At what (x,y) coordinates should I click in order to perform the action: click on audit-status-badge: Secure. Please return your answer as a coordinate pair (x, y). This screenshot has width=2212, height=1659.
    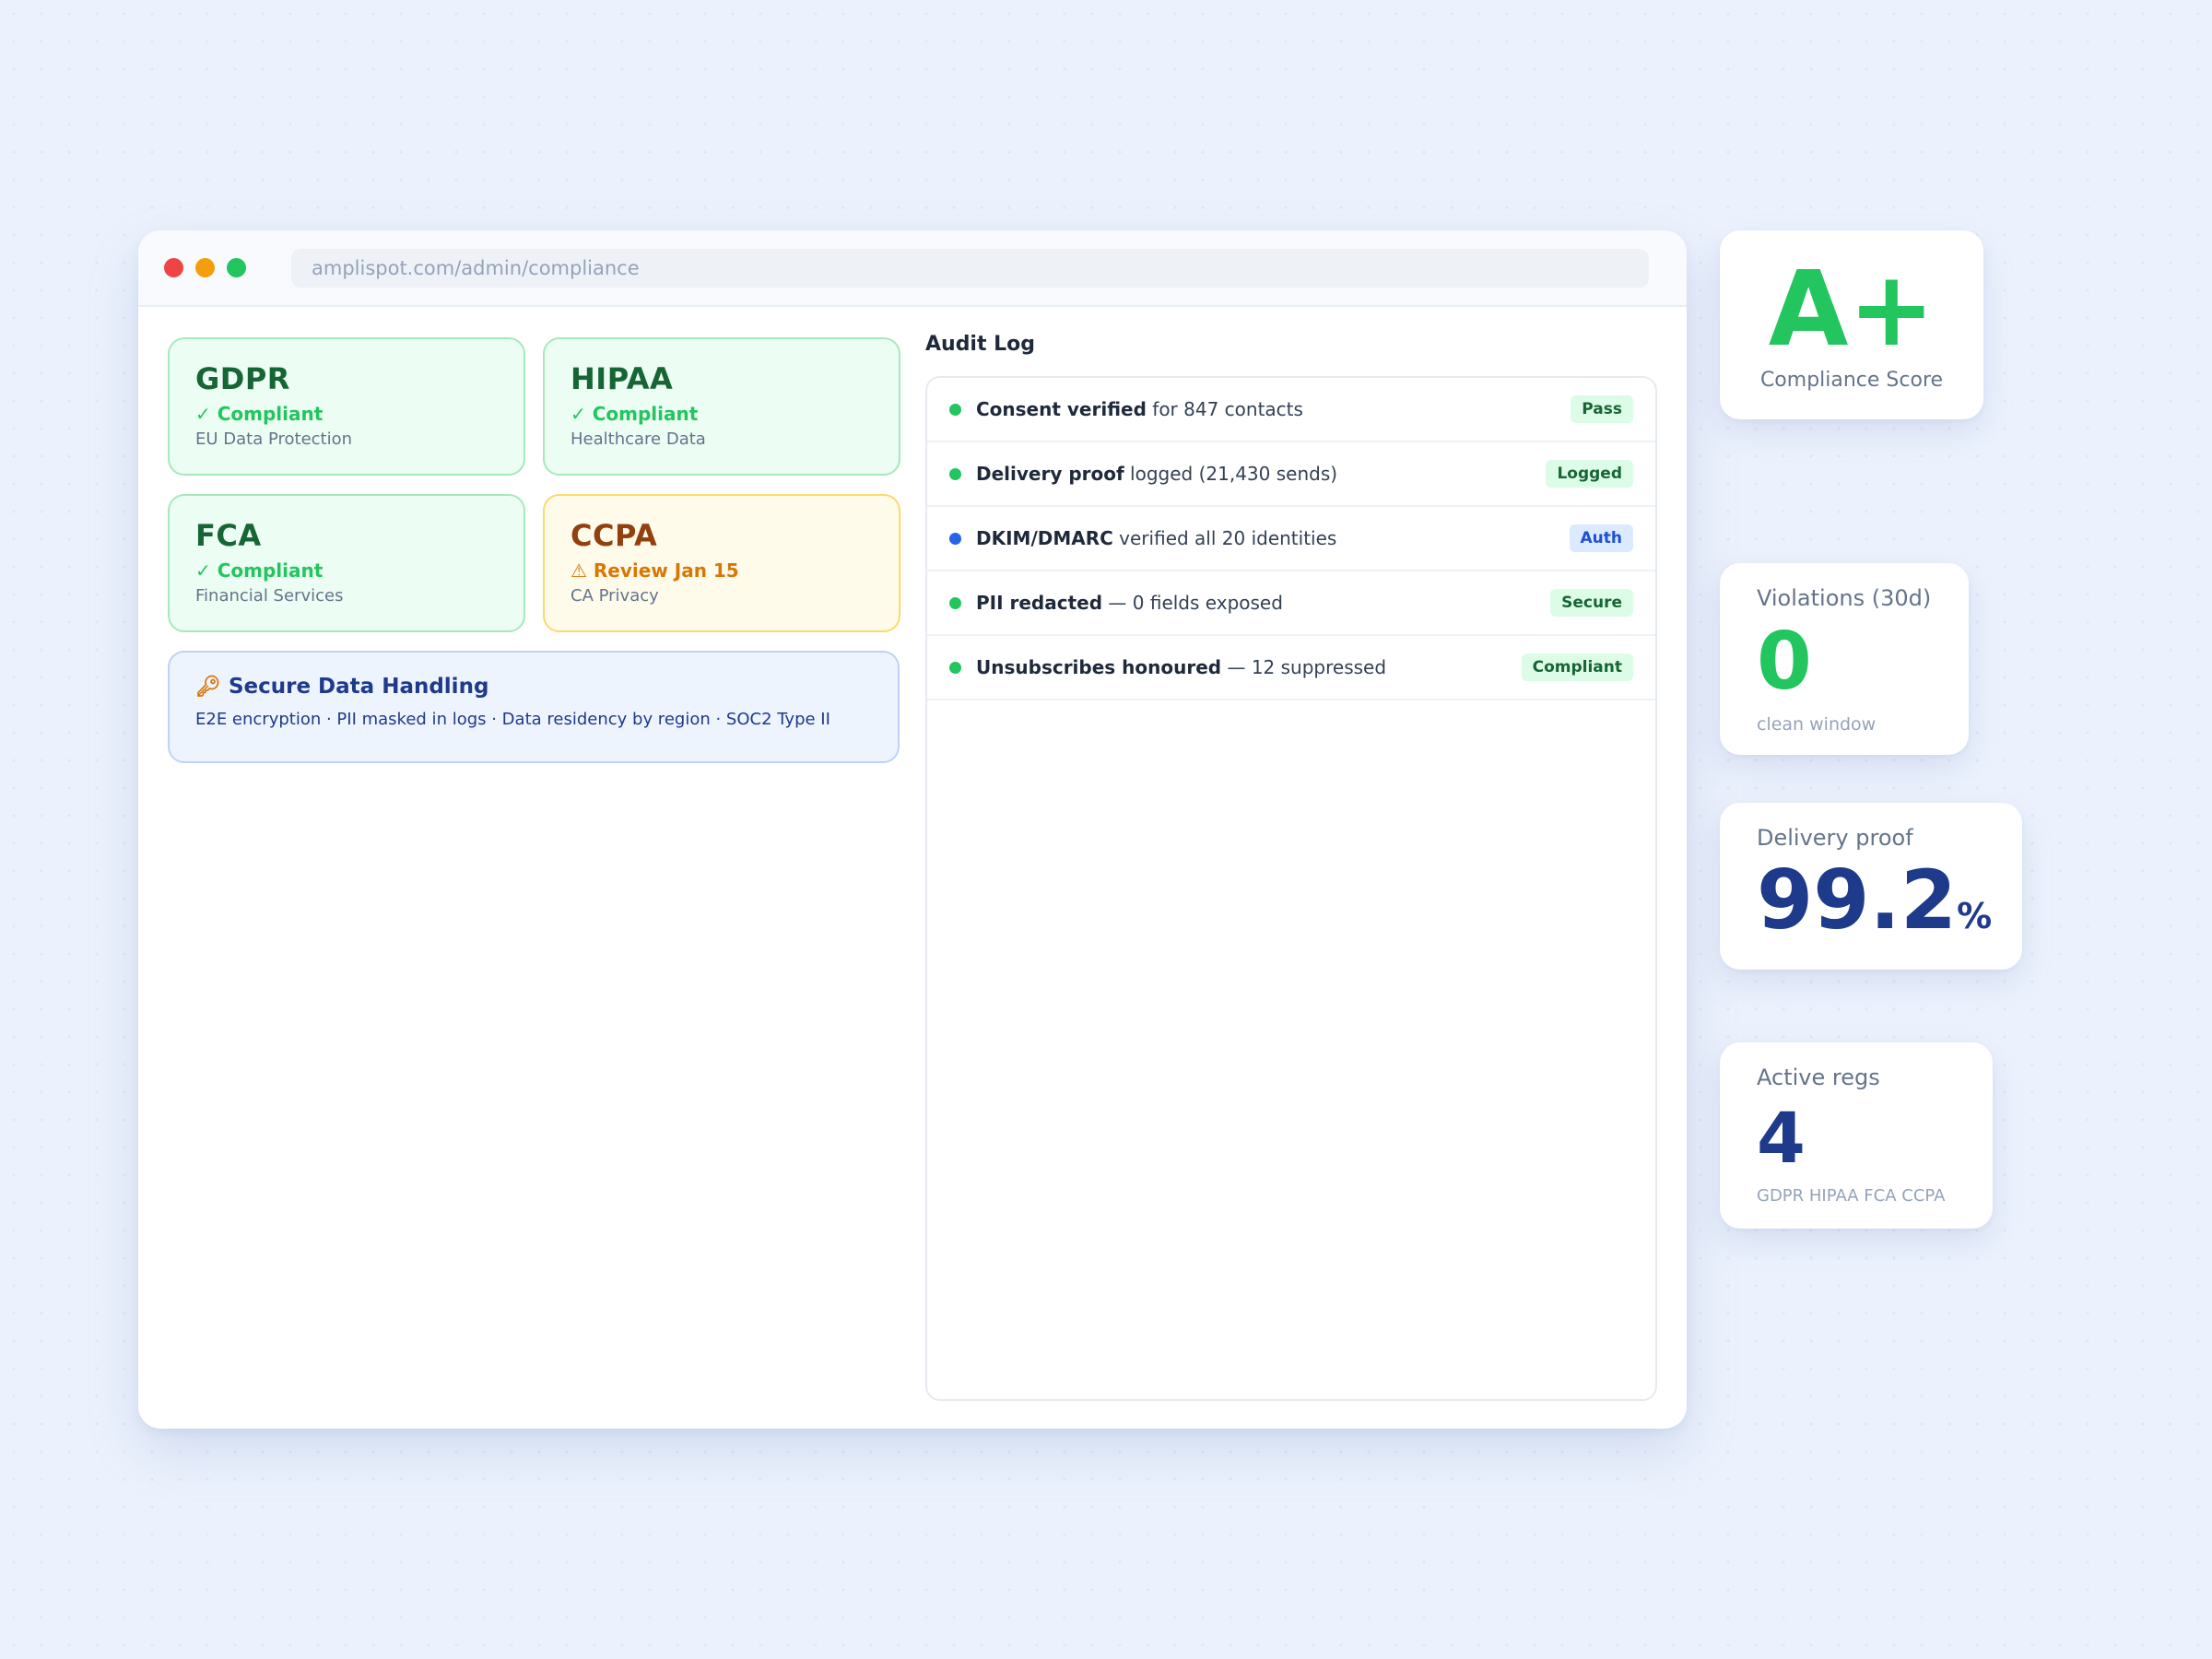
    Looking at the image, I should click on (1591, 603).